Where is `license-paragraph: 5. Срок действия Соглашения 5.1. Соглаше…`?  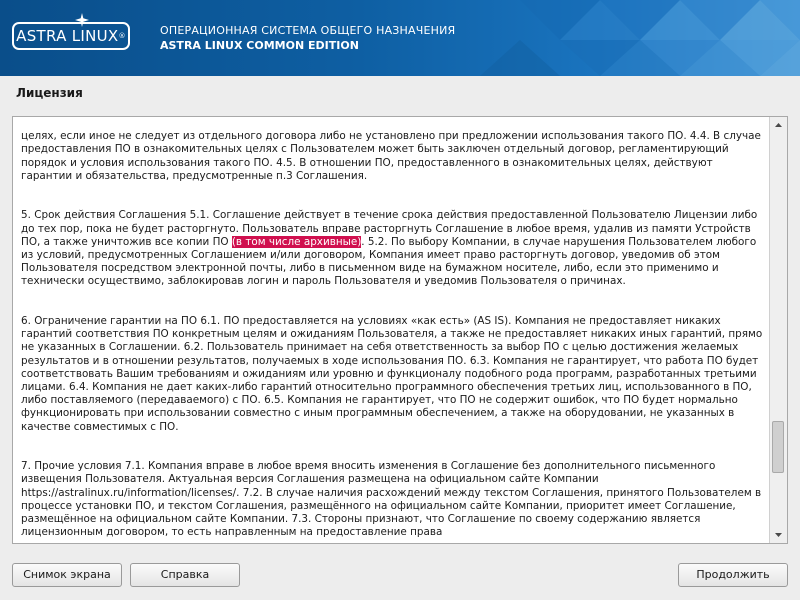
license-paragraph: 5. Срок действия Соглашения 5.1. Соглаше… is located at coordinates (392, 248).